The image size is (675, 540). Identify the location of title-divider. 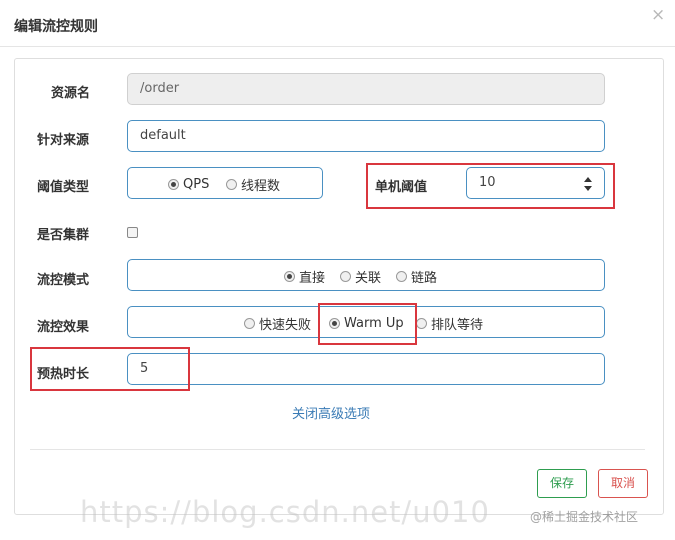
(337, 46).